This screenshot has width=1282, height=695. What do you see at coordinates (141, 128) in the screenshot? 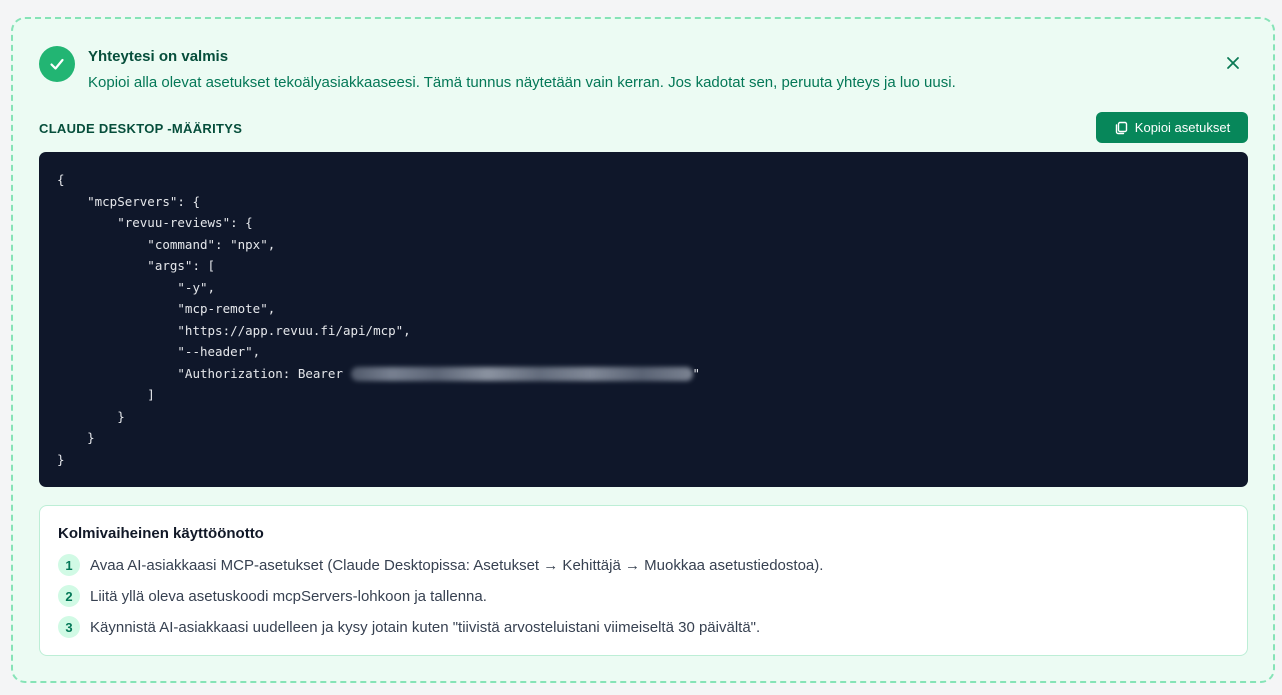
I see `config-section-label: CLAUDE DESKTOP -MÄÄRITYS` at bounding box center [141, 128].